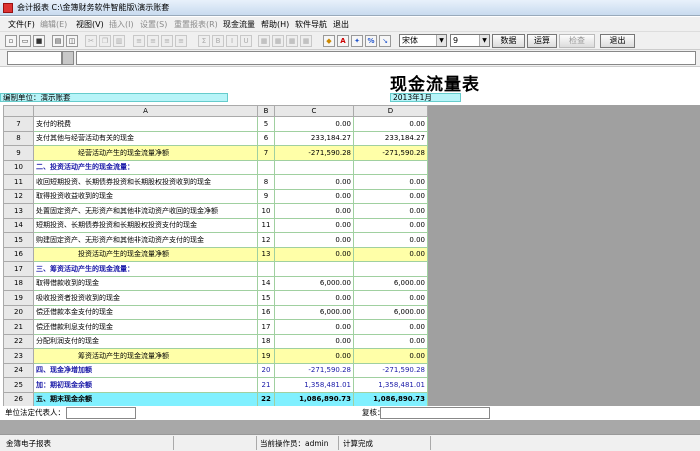 This screenshot has height=451, width=700. Describe the element at coordinates (306, 41) in the screenshot. I see `grid-icon: ▦` at that location.